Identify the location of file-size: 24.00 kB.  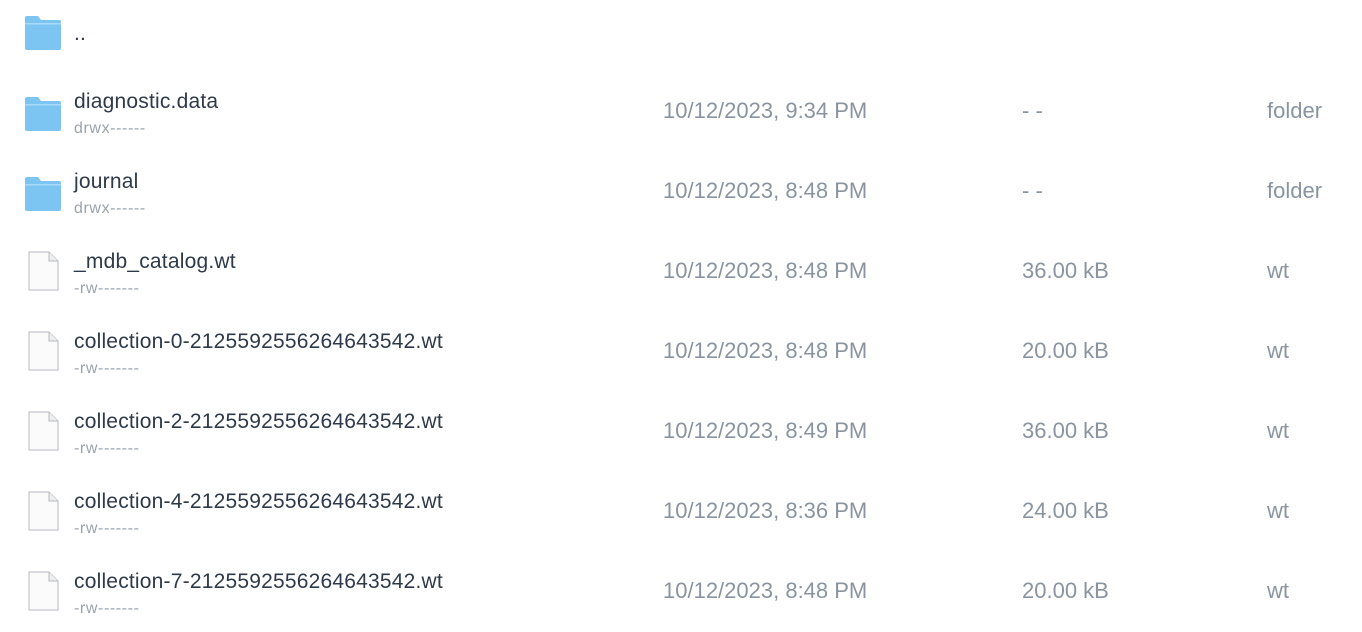
(1065, 510).